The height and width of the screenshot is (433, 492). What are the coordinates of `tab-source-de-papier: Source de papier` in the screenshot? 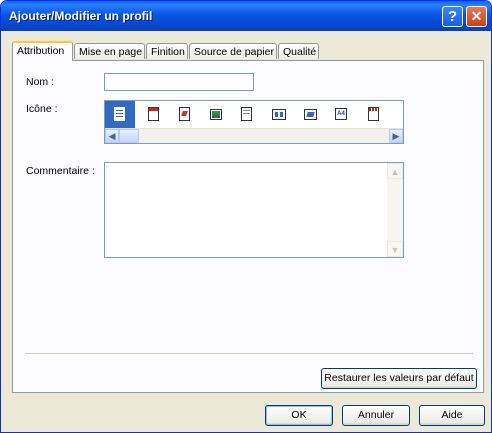 It's located at (233, 51).